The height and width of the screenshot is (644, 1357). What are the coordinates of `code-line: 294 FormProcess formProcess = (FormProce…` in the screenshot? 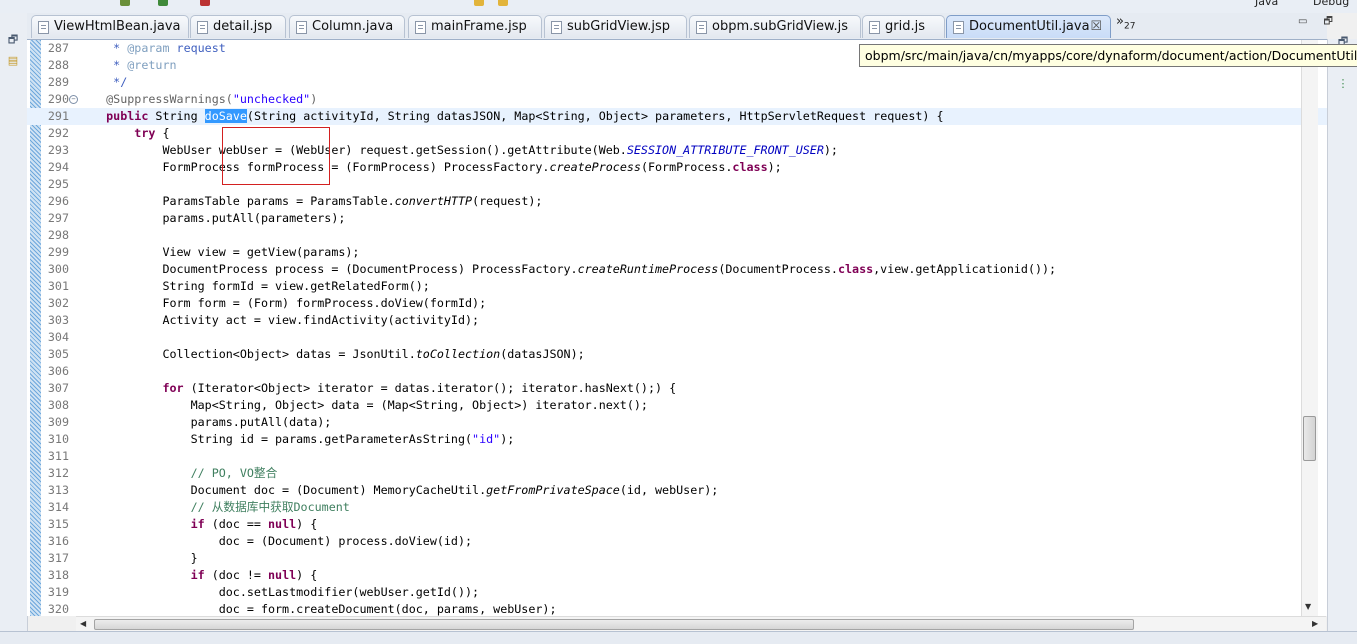 It's located at (677, 167).